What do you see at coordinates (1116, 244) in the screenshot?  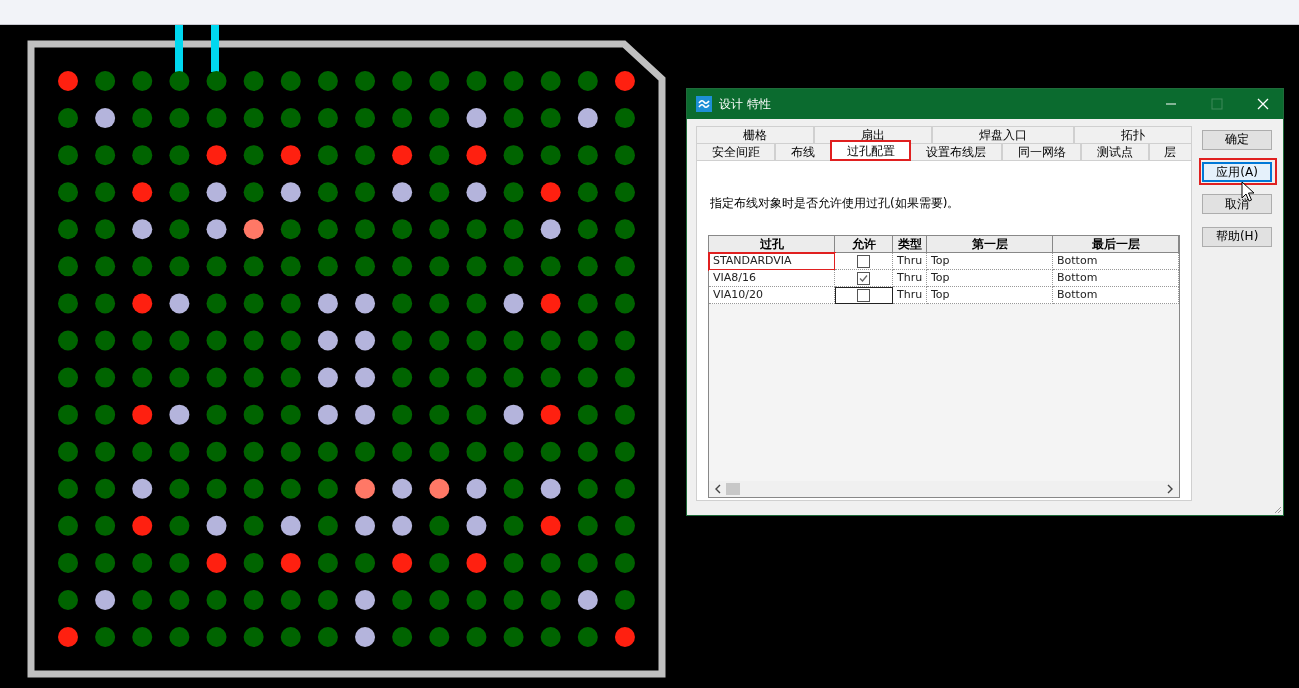 I see `column-header: 最后一层` at bounding box center [1116, 244].